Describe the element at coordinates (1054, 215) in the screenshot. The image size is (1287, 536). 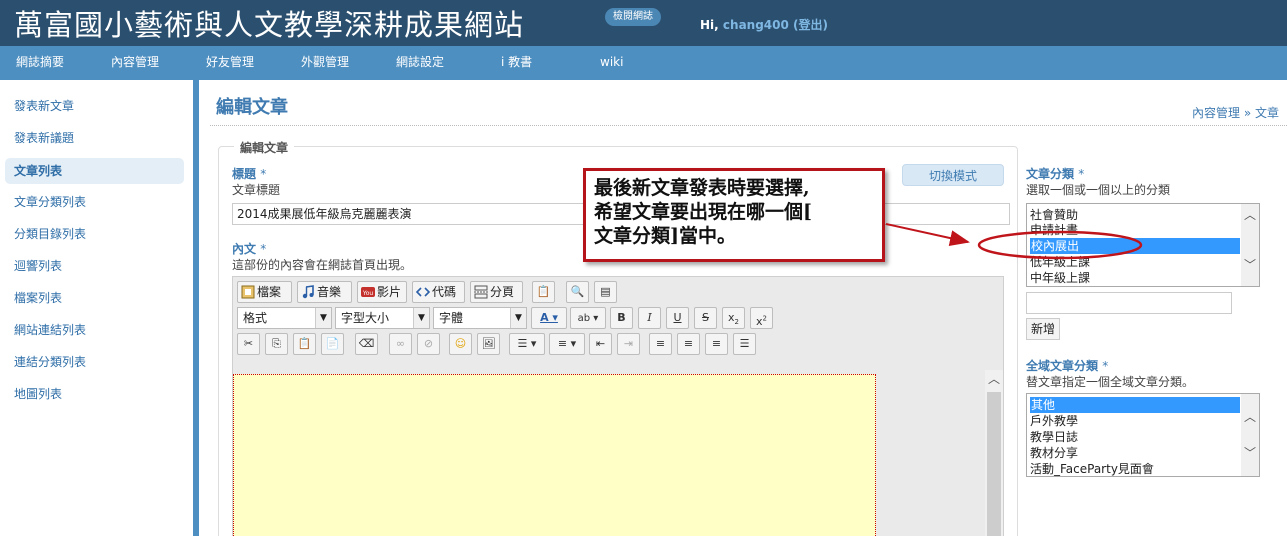
I see `category-option: 社會贊助` at that location.